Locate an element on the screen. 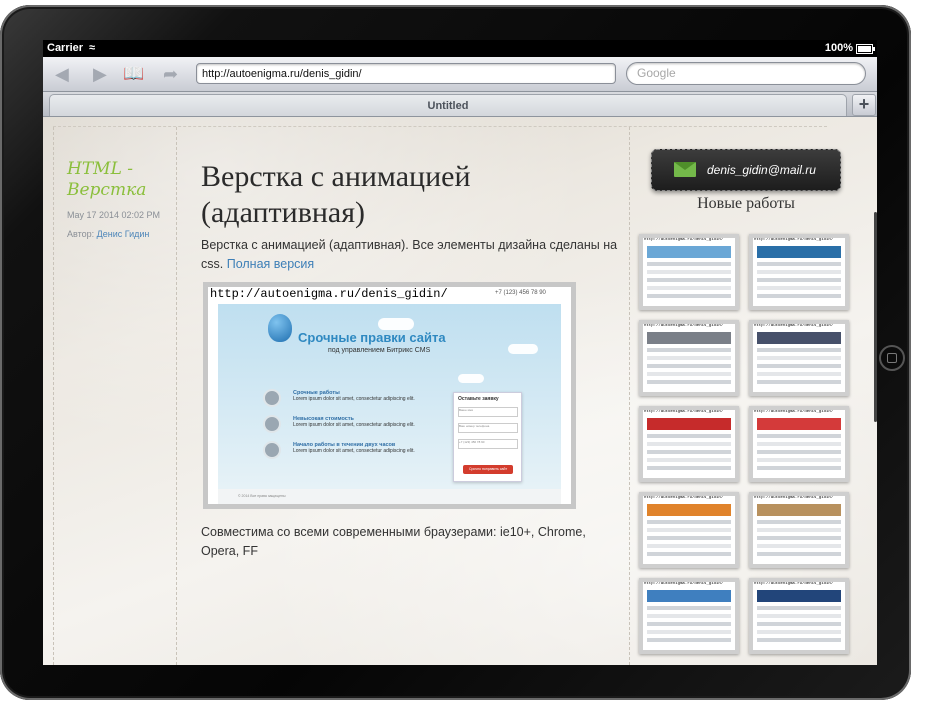 The image size is (935, 708). form-submit: Срочно поправить сайт is located at coordinates (488, 469).